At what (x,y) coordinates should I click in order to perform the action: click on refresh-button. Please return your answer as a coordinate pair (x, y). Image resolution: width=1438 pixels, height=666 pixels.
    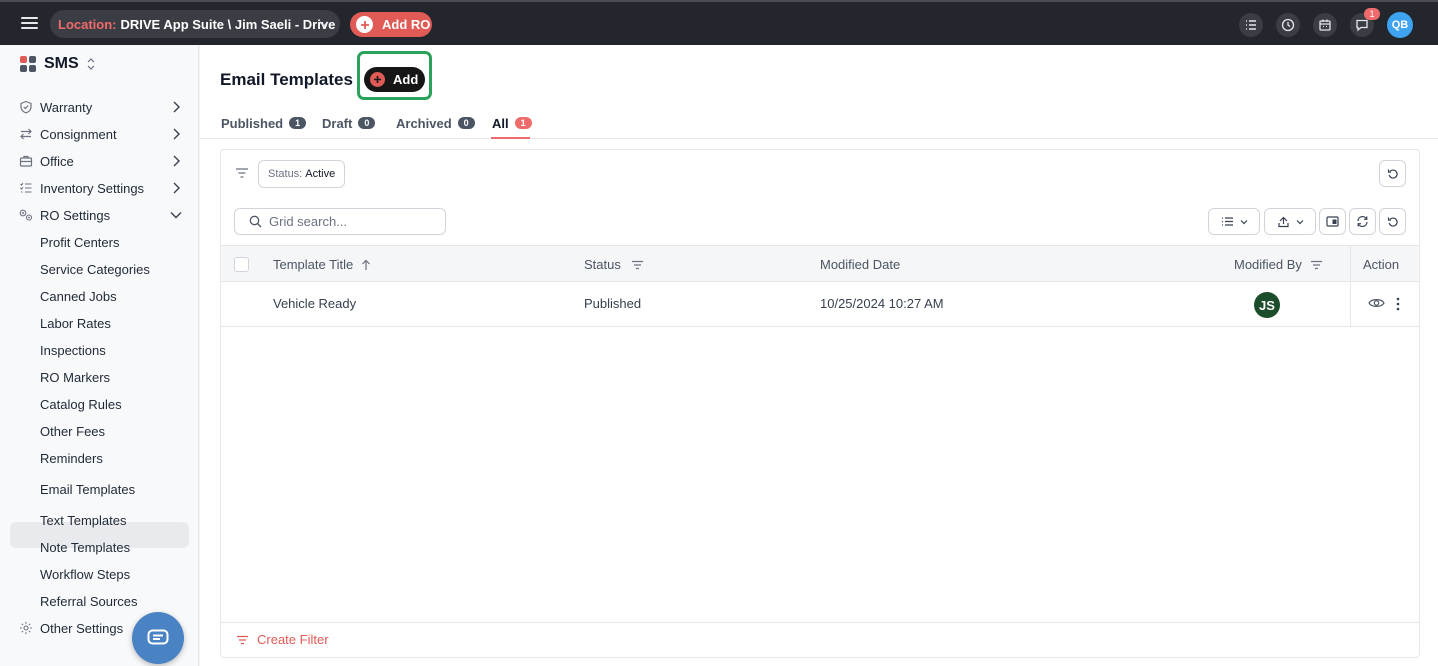
    Looking at the image, I should click on (1362, 221).